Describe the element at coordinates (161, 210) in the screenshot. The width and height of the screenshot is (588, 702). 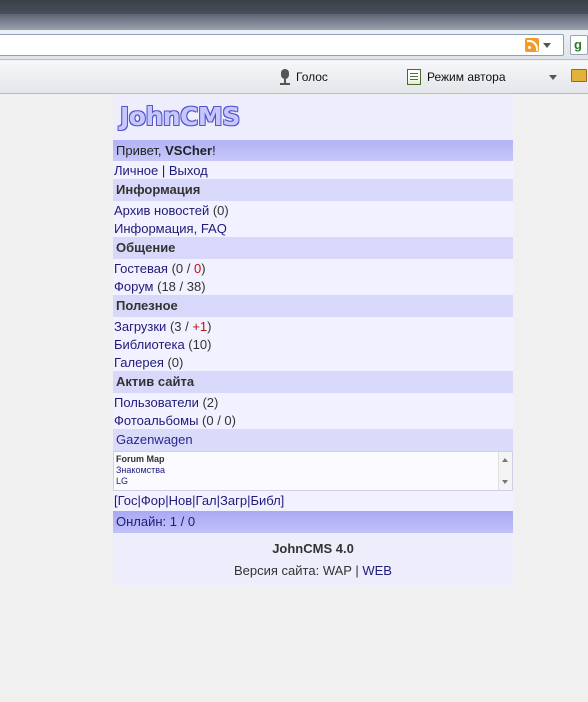
I see `news-archive-link: Архив новостей` at that location.